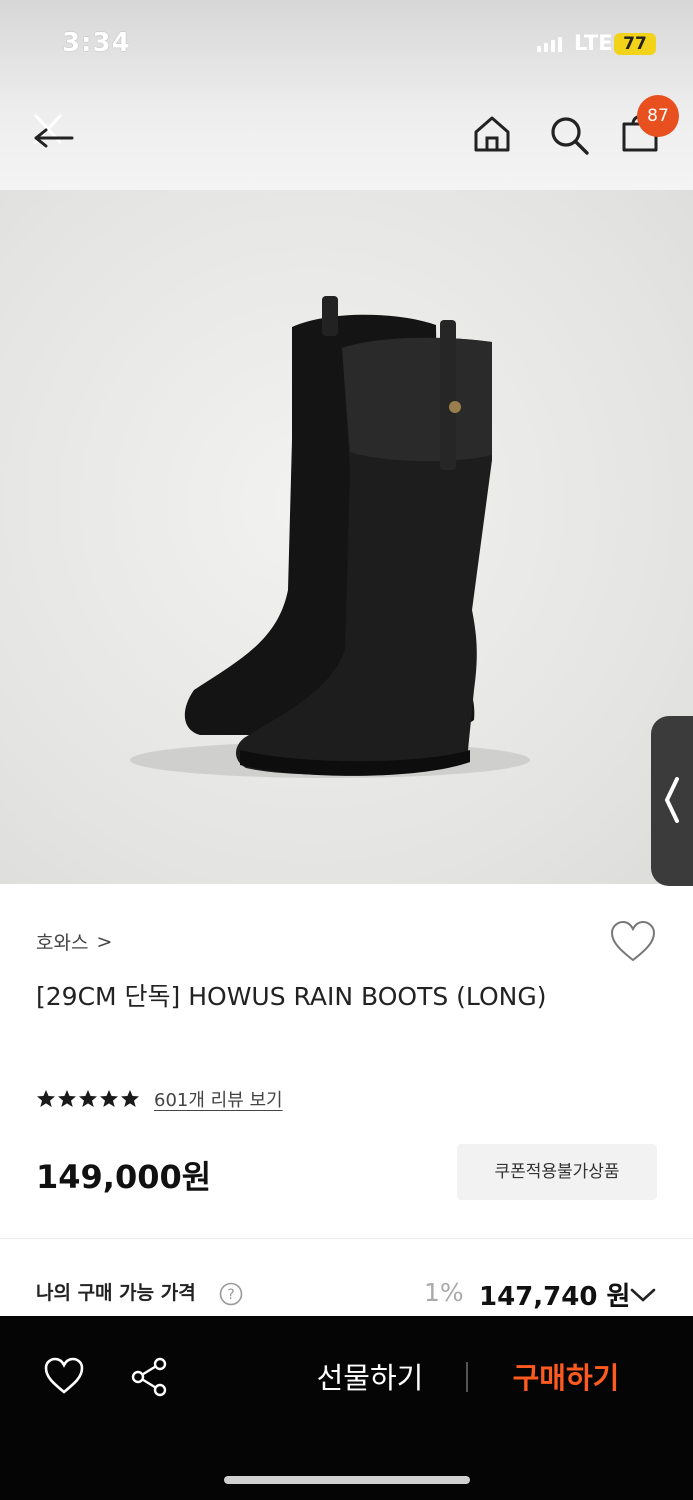 The height and width of the screenshot is (1500, 693). Describe the element at coordinates (62, 943) in the screenshot. I see `brand-name: 호와스` at that location.